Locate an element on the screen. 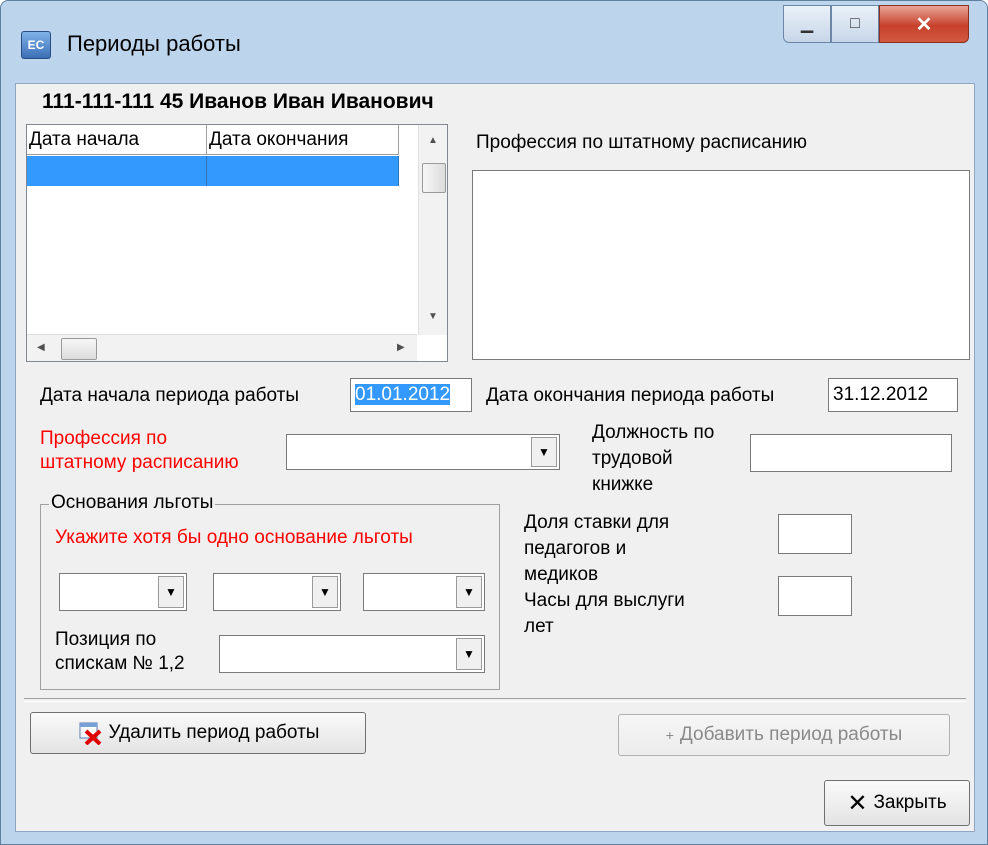  position-label-line1: Должность по is located at coordinates (653, 432).